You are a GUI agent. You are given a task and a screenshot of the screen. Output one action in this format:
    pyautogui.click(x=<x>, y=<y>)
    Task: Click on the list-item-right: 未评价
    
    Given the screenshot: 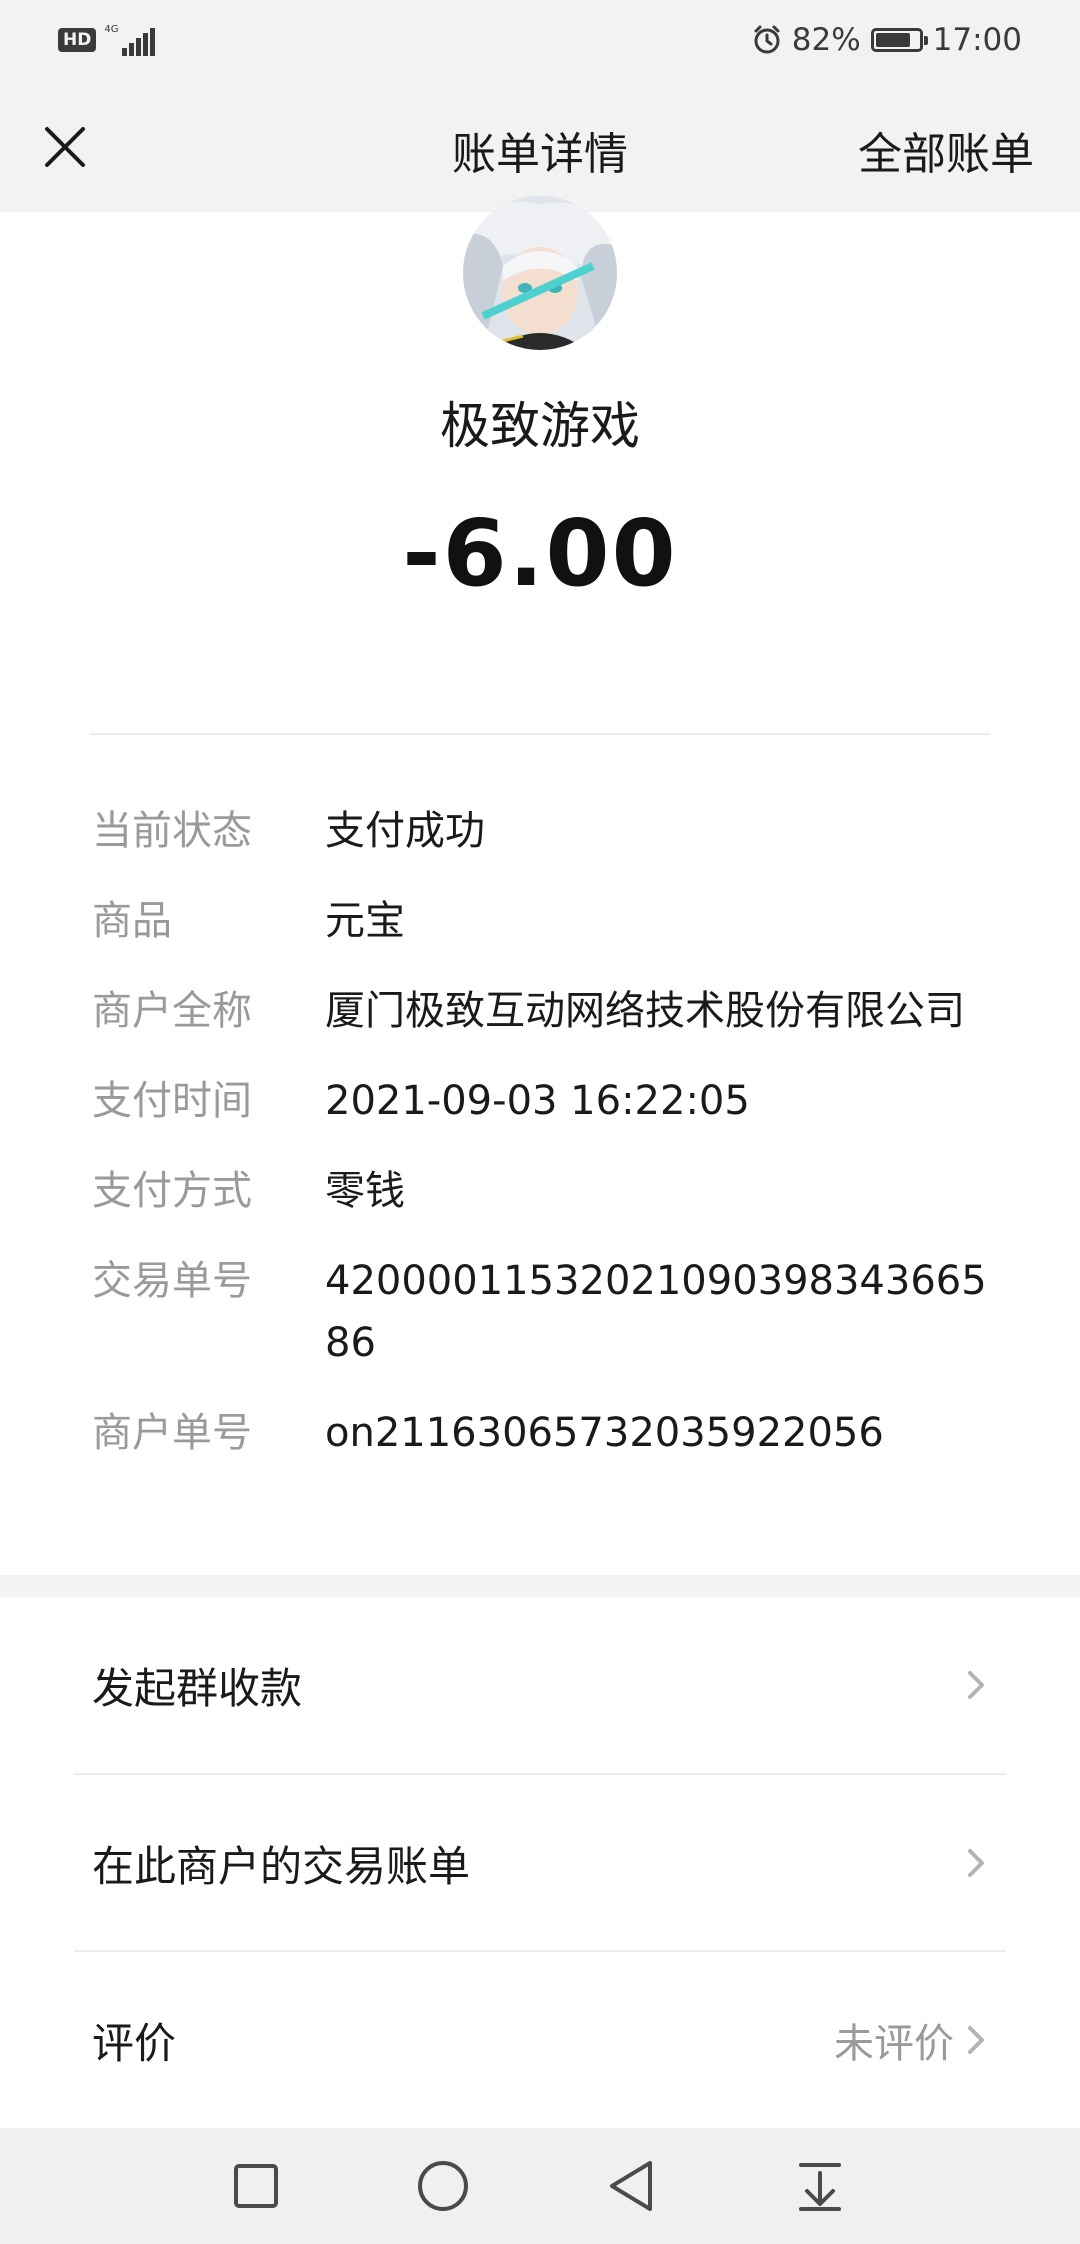 What is the action you would take?
    pyautogui.click(x=911, y=2040)
    